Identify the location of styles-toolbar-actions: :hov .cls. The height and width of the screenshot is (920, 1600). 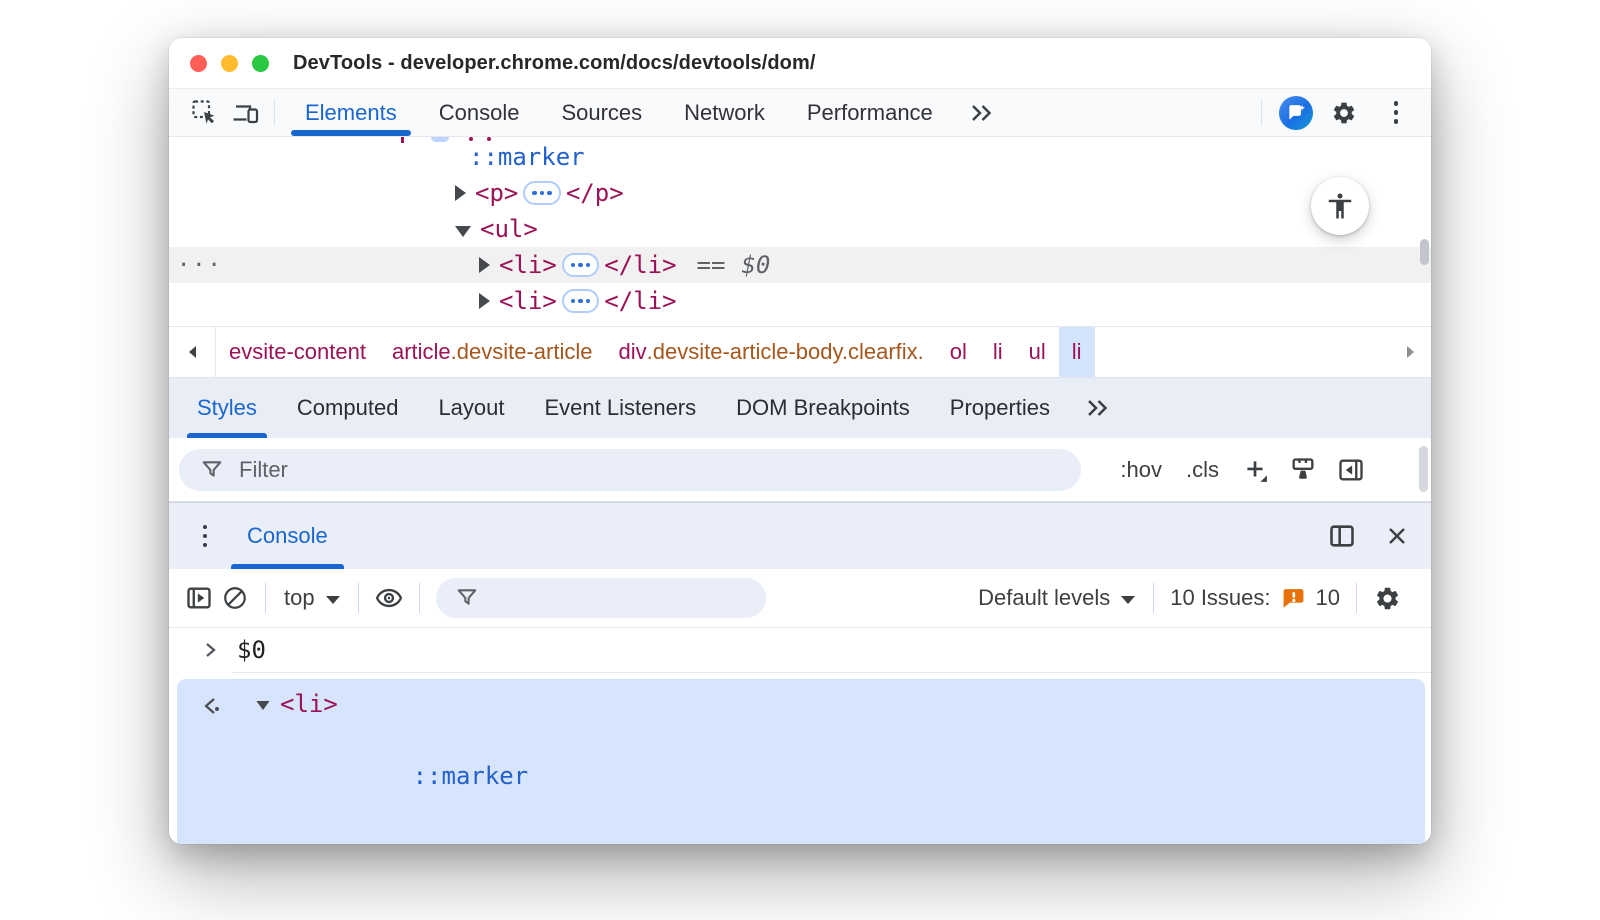
(1267, 470).